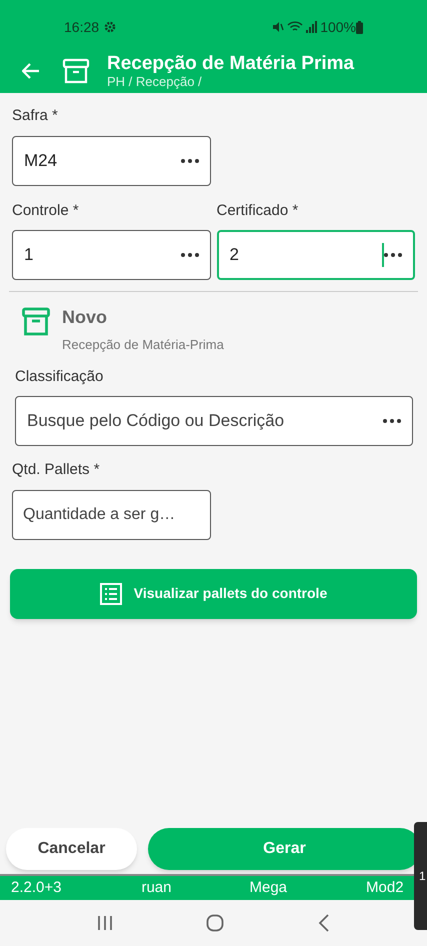  What do you see at coordinates (278, 27) in the screenshot?
I see `mute-icon` at bounding box center [278, 27].